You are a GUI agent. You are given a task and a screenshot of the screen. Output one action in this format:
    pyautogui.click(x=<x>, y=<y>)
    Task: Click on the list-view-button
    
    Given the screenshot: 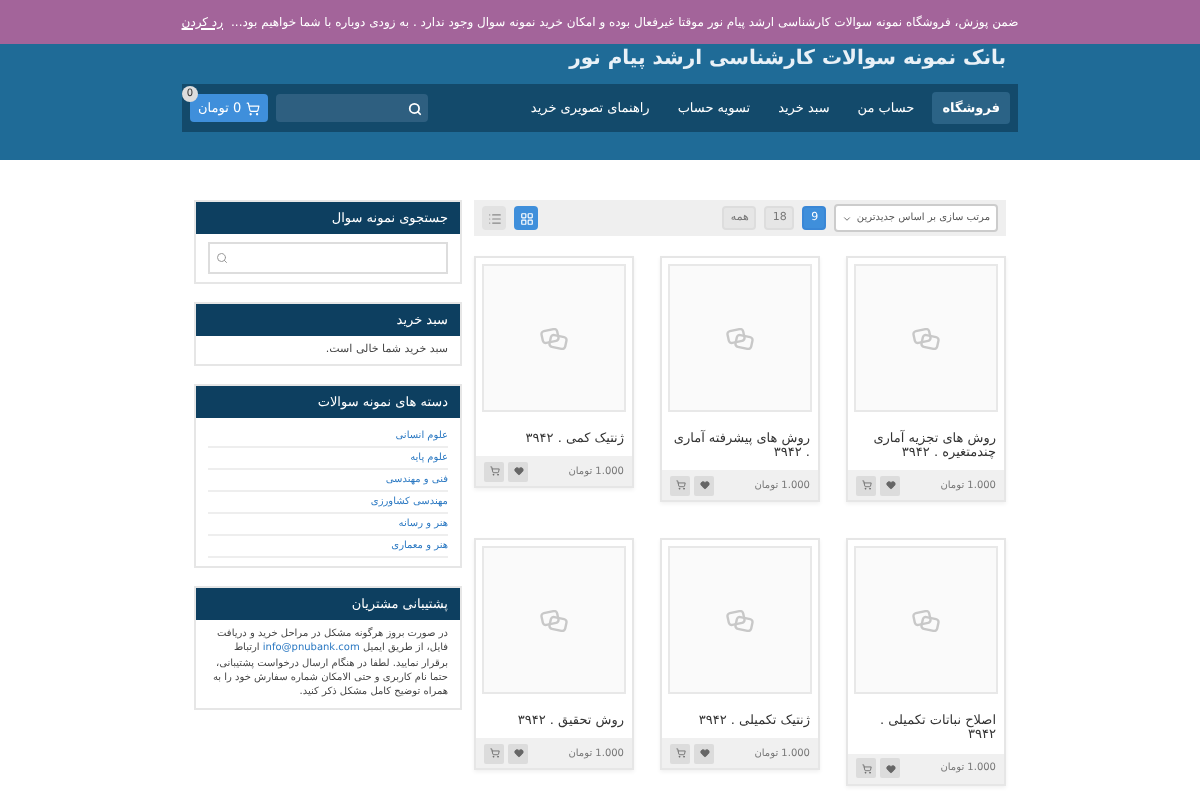 What is the action you would take?
    pyautogui.click(x=494, y=218)
    